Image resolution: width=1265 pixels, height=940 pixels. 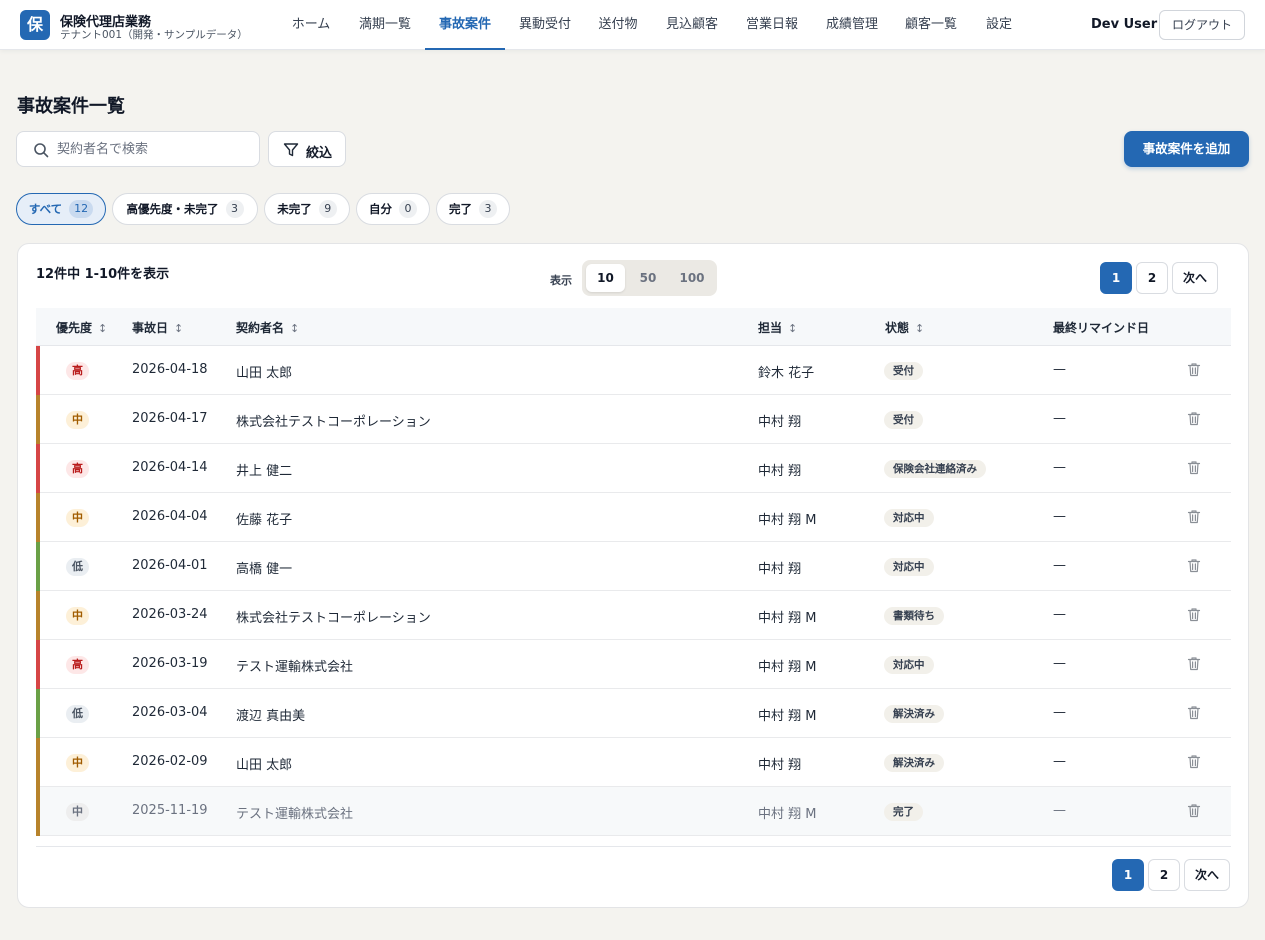 What do you see at coordinates (1202, 25) in the screenshot?
I see `logout-button: ログアウト` at bounding box center [1202, 25].